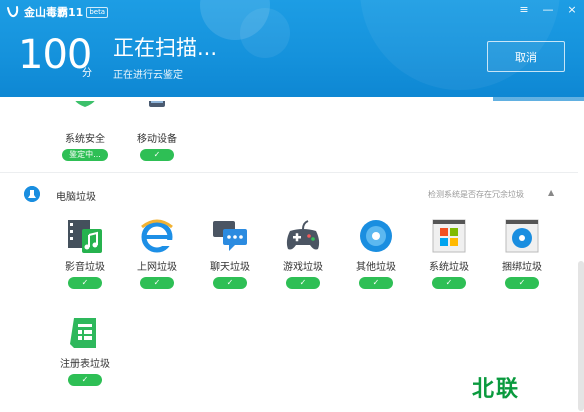  Describe the element at coordinates (289, 172) in the screenshot. I see `section-divider` at that location.